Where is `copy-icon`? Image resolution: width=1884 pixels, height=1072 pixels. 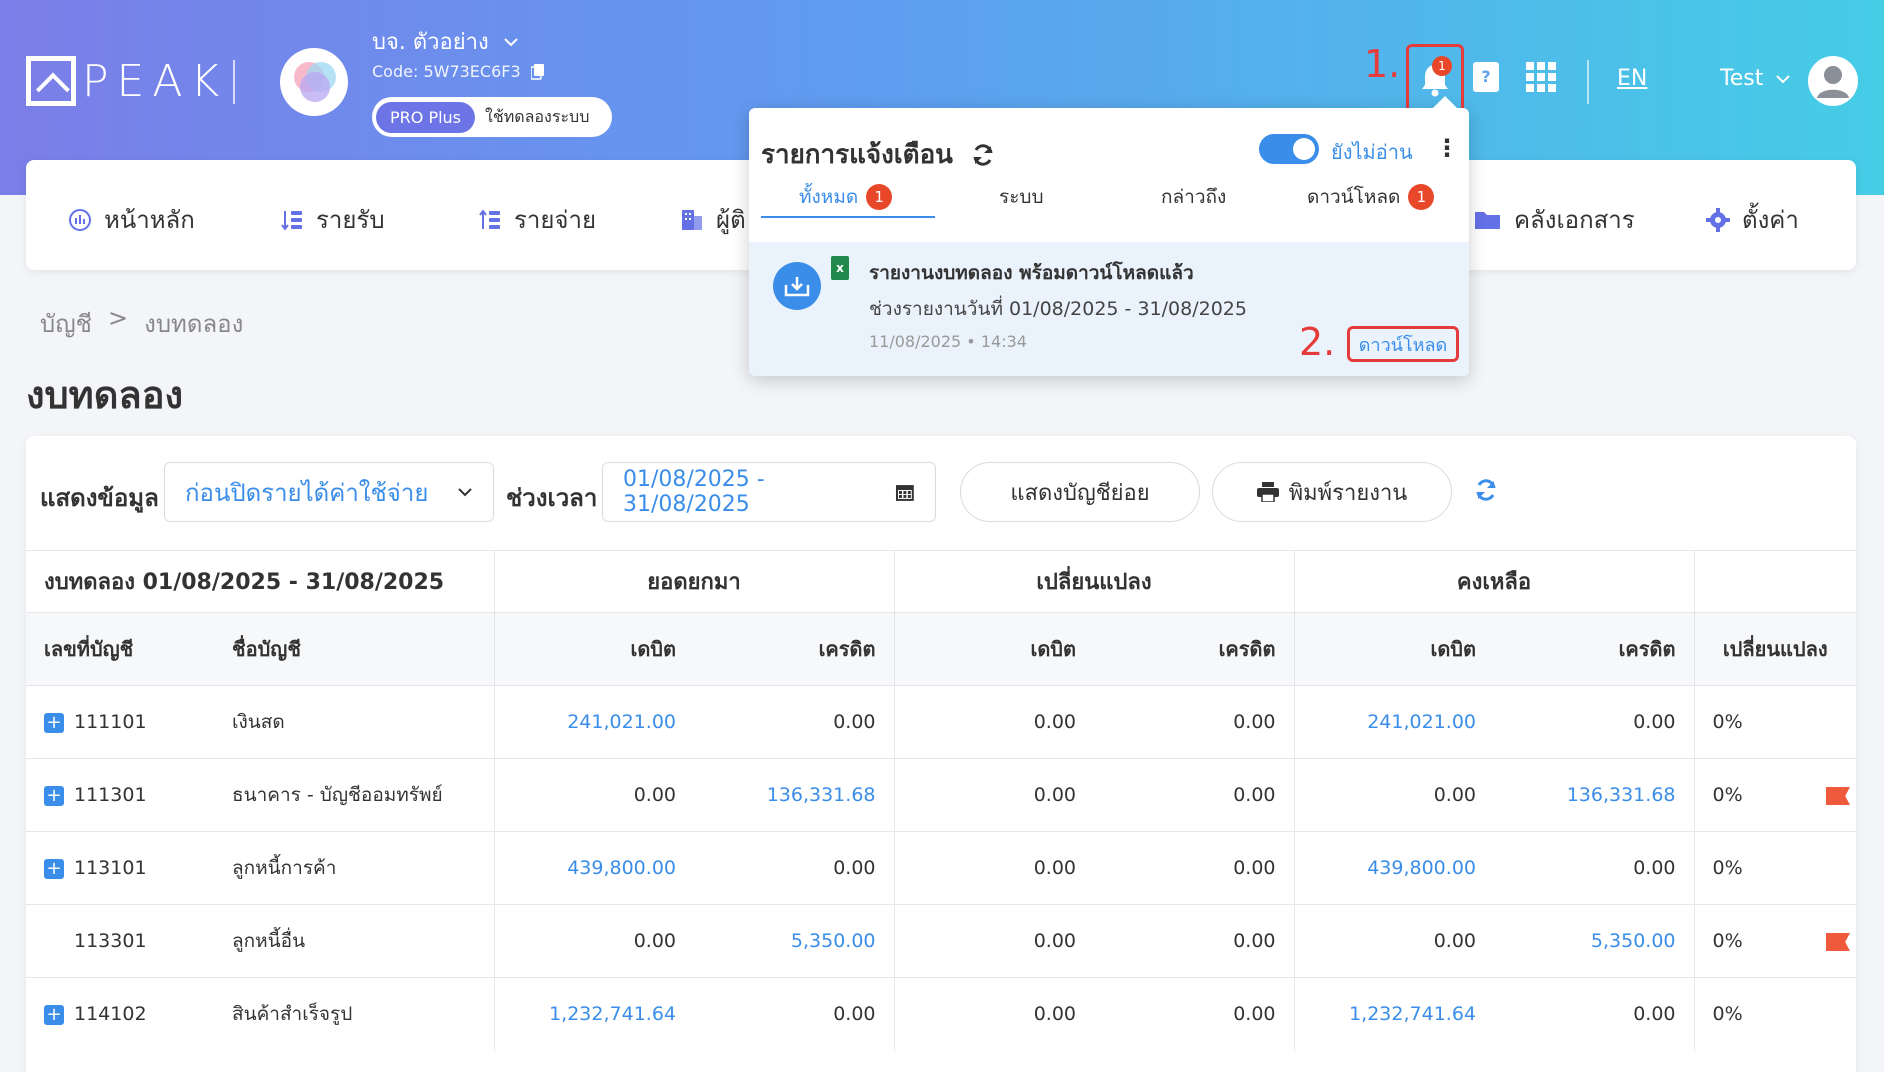 copy-icon is located at coordinates (537, 71).